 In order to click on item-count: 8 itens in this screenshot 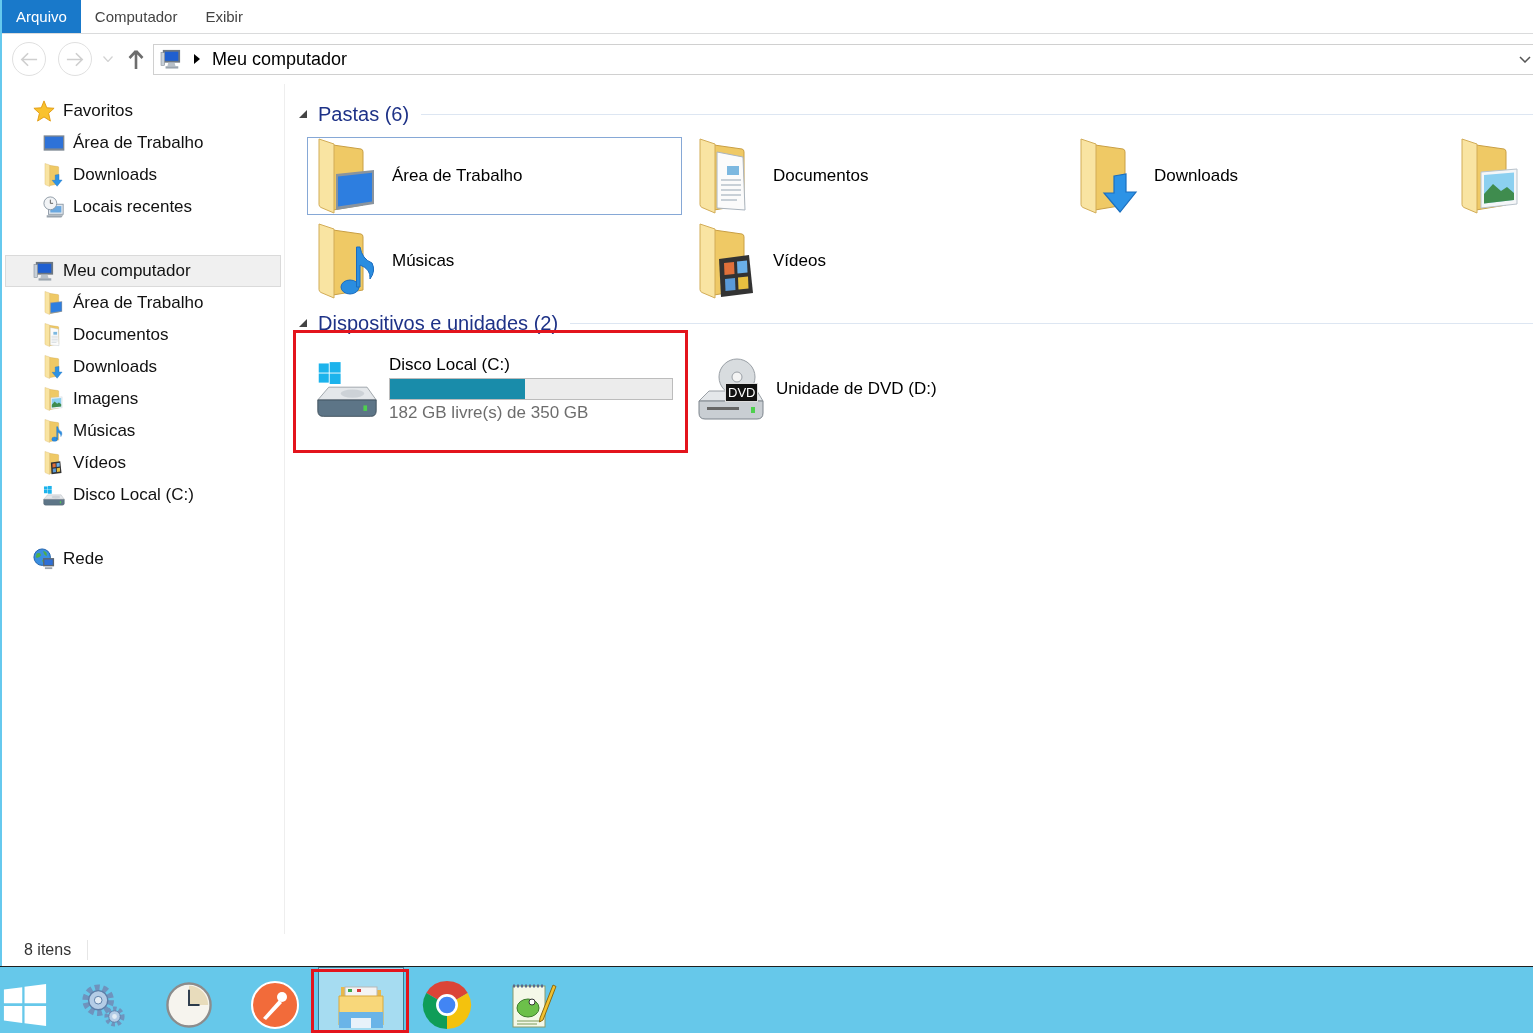, I will do `click(48, 950)`.